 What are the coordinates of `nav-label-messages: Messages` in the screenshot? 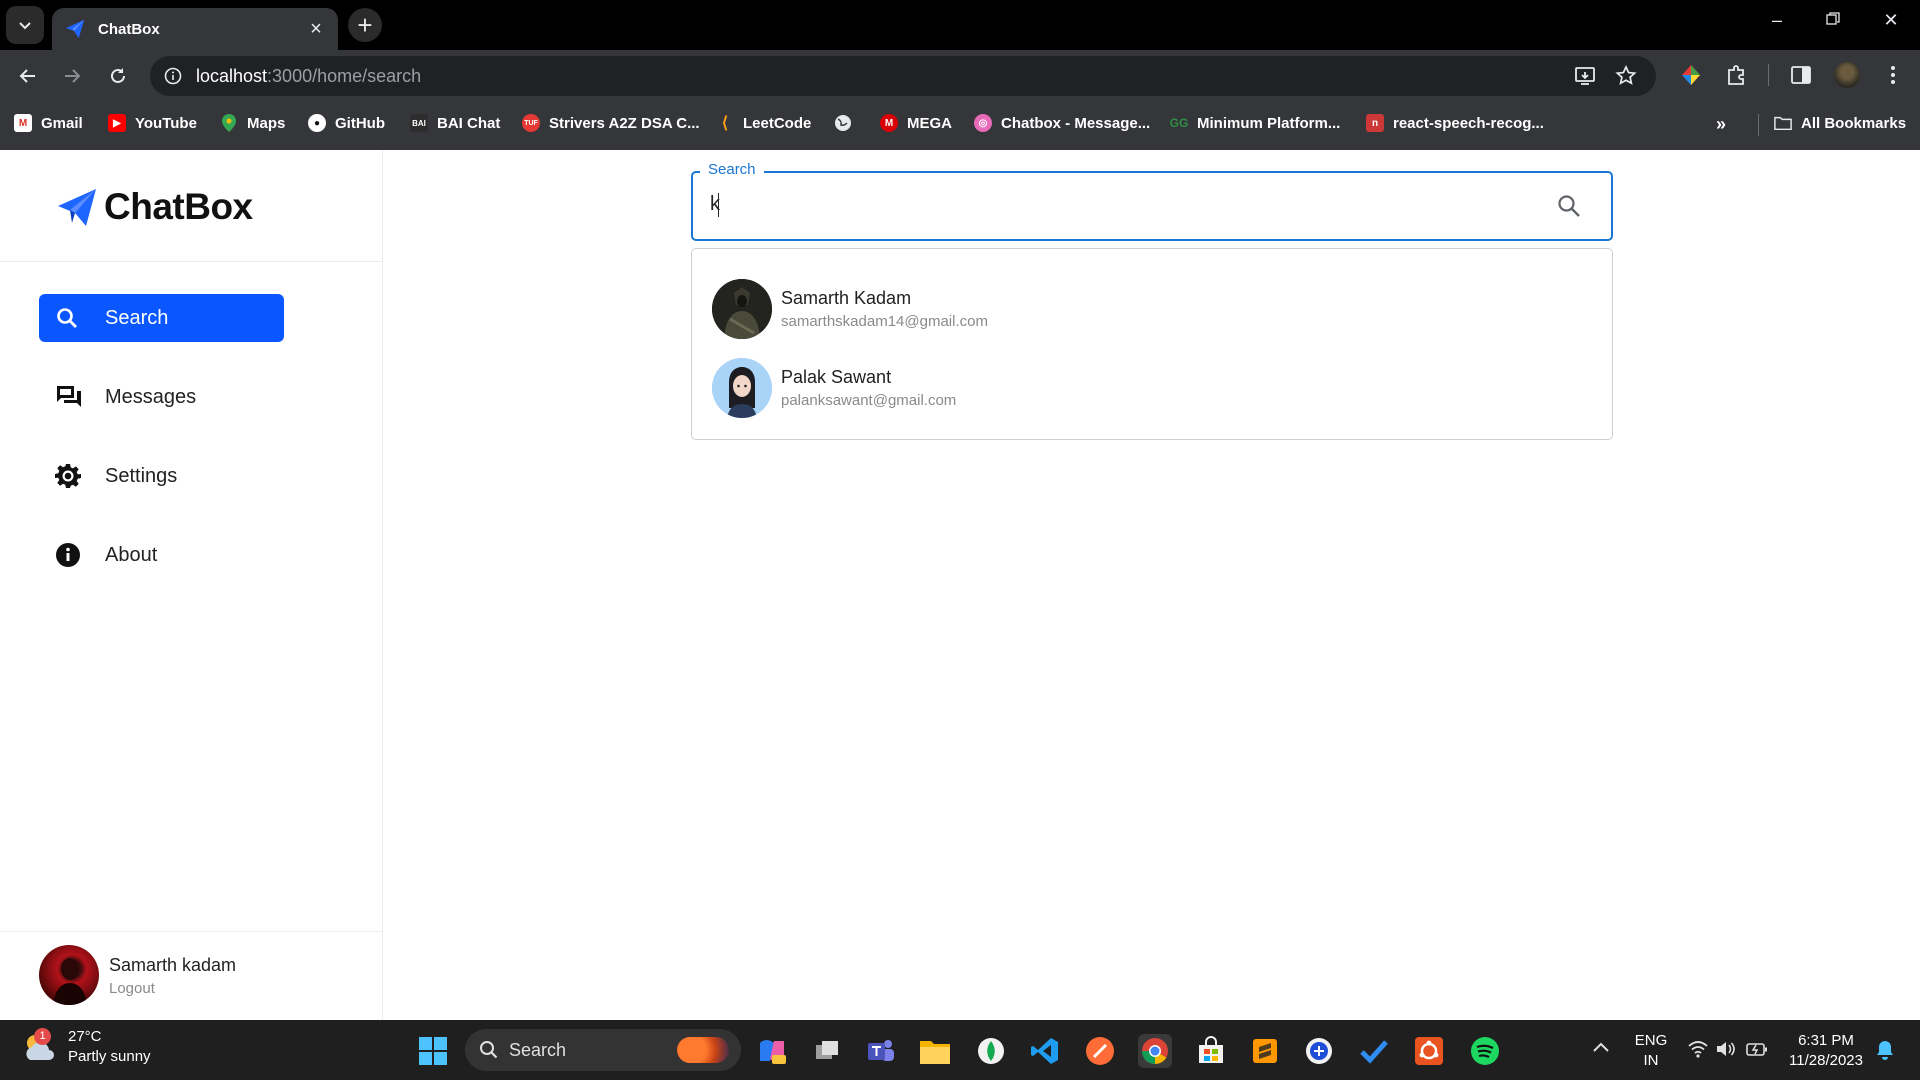 It's located at (151, 396).